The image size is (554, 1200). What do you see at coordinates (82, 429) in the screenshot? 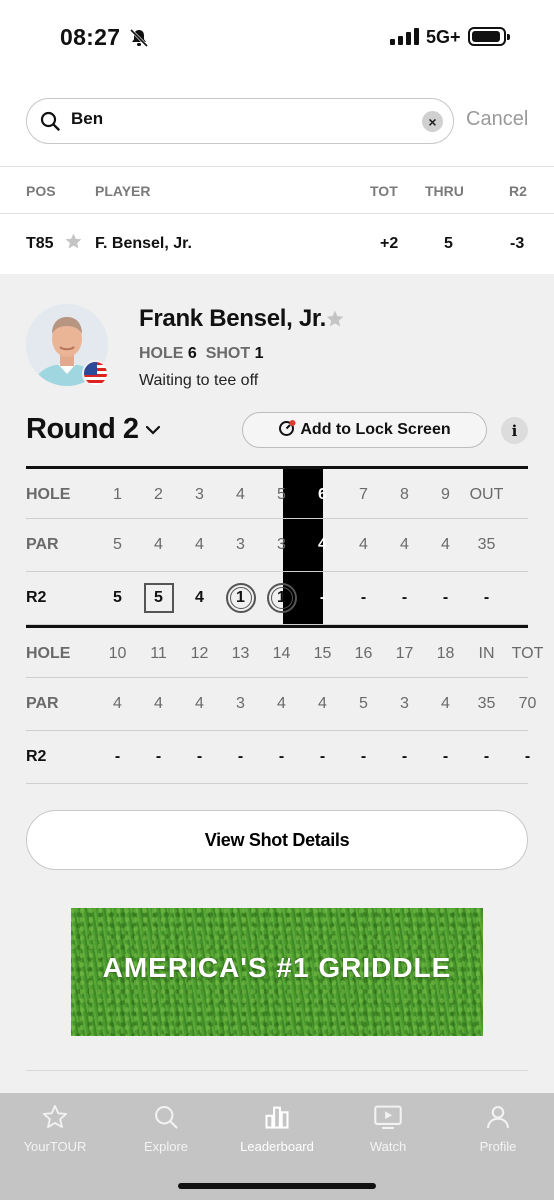
I see `round-selector: Round 2` at bounding box center [82, 429].